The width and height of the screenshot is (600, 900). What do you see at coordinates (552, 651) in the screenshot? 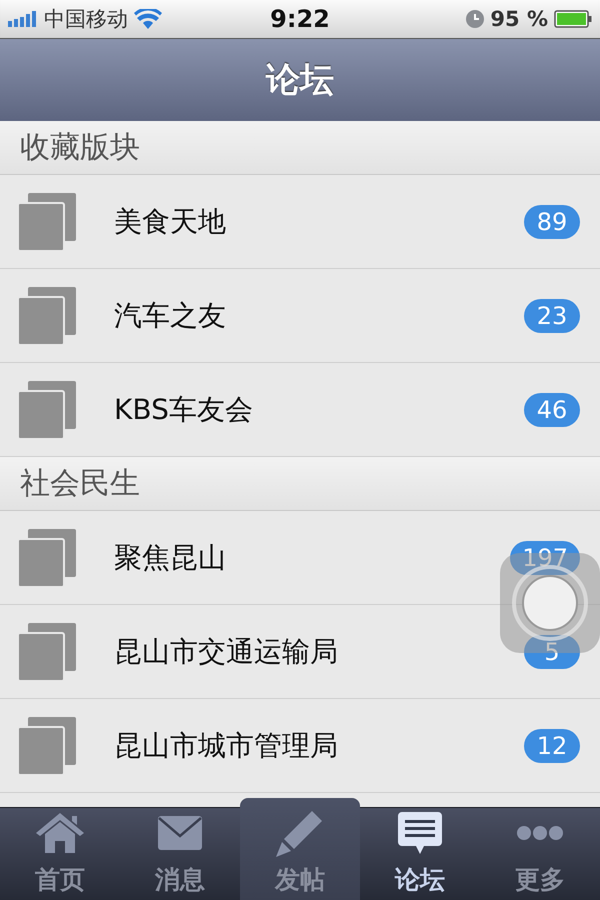
I see `count-badge: 5` at bounding box center [552, 651].